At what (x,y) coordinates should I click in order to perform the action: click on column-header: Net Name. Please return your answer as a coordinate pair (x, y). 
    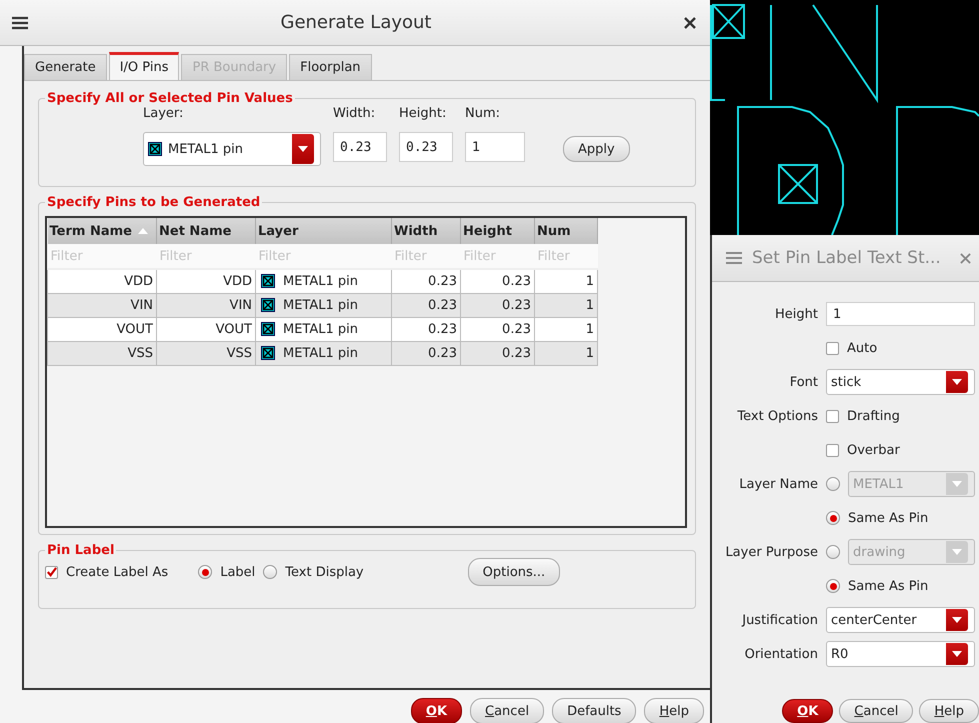
    Looking at the image, I should click on (206, 231).